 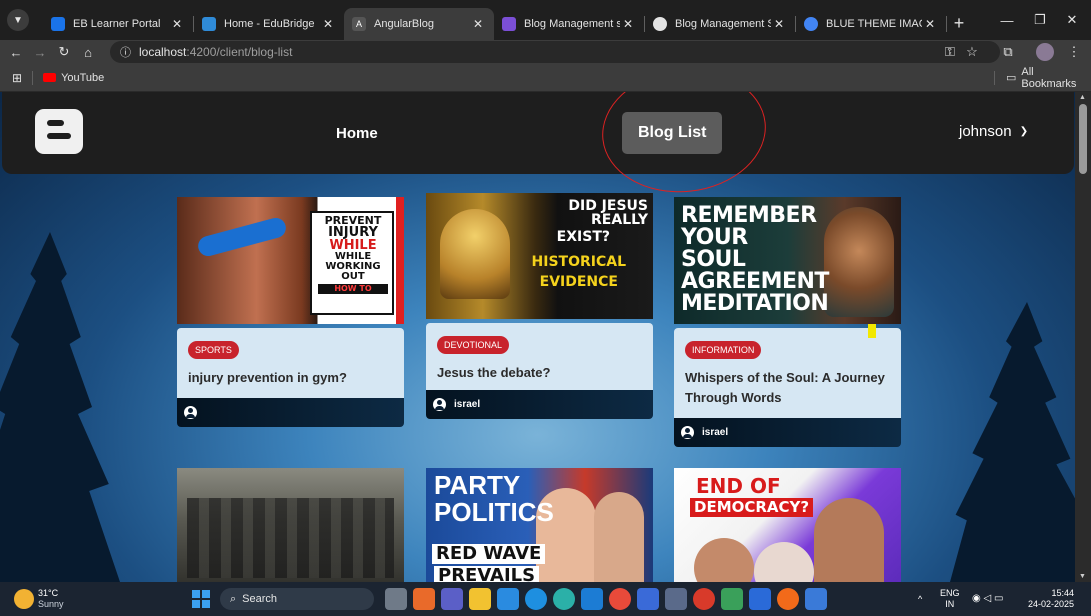 I want to click on window-close-button: ✕, so click(x=1072, y=20).